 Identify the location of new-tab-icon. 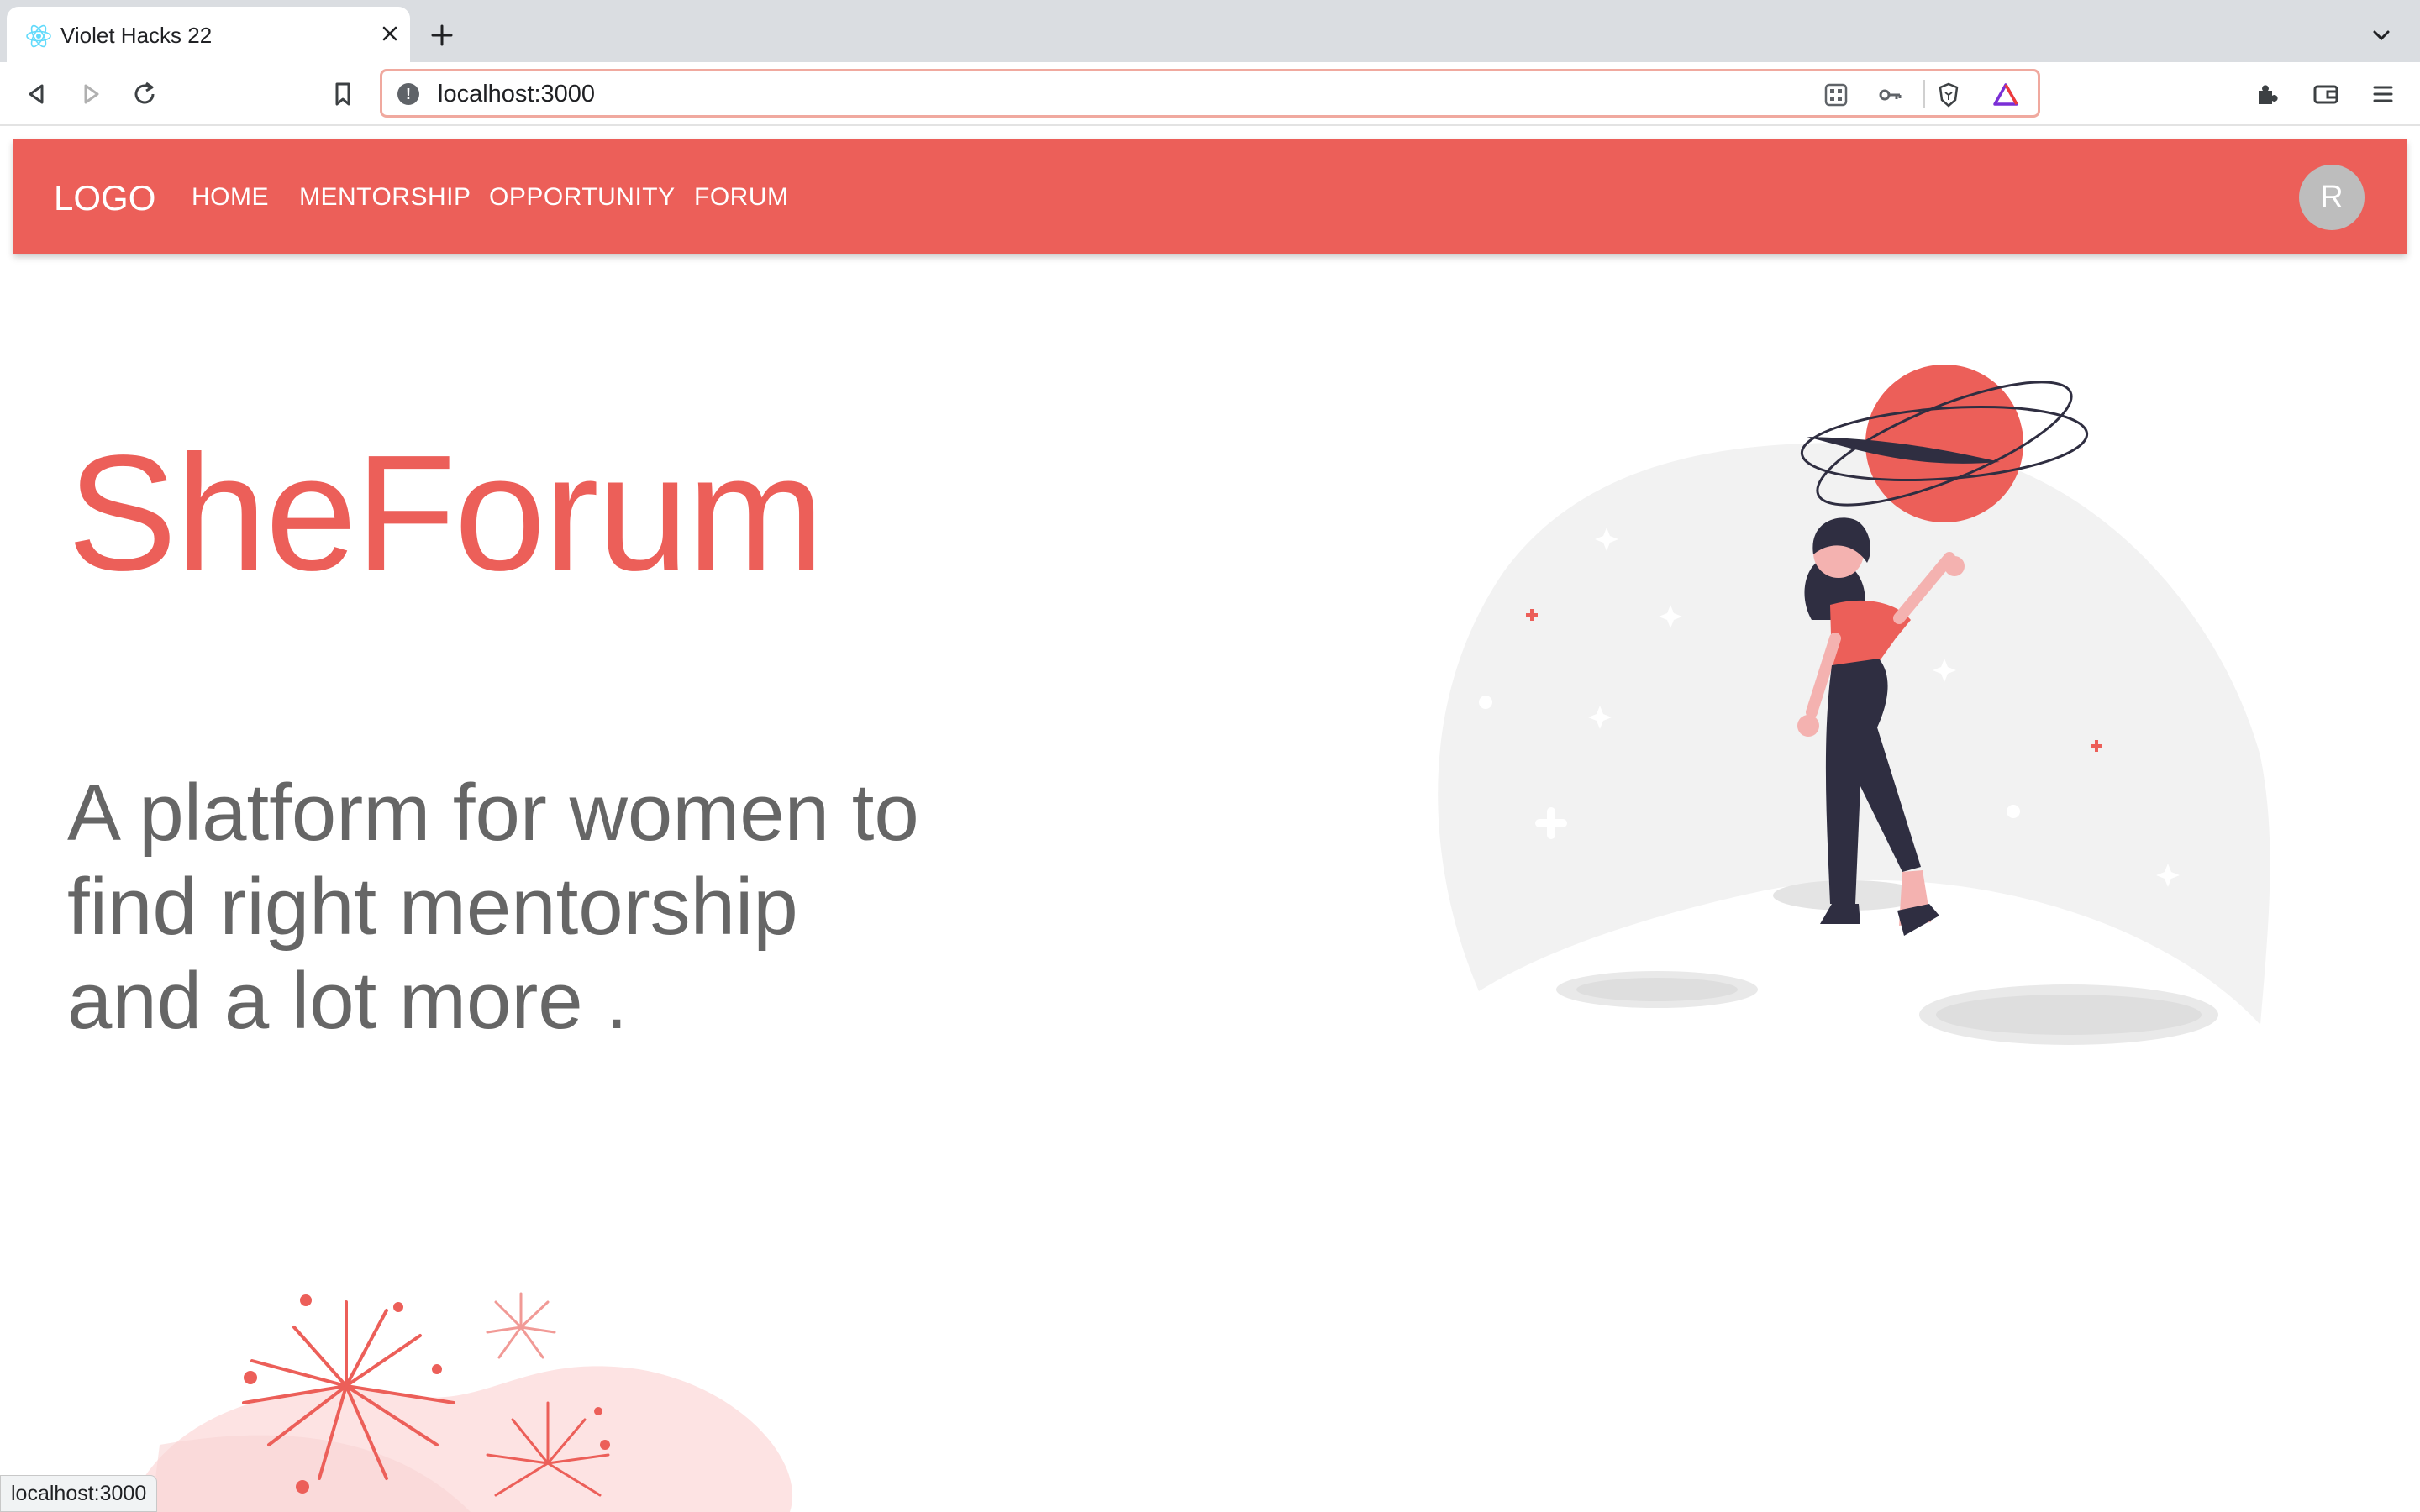
(442, 35).